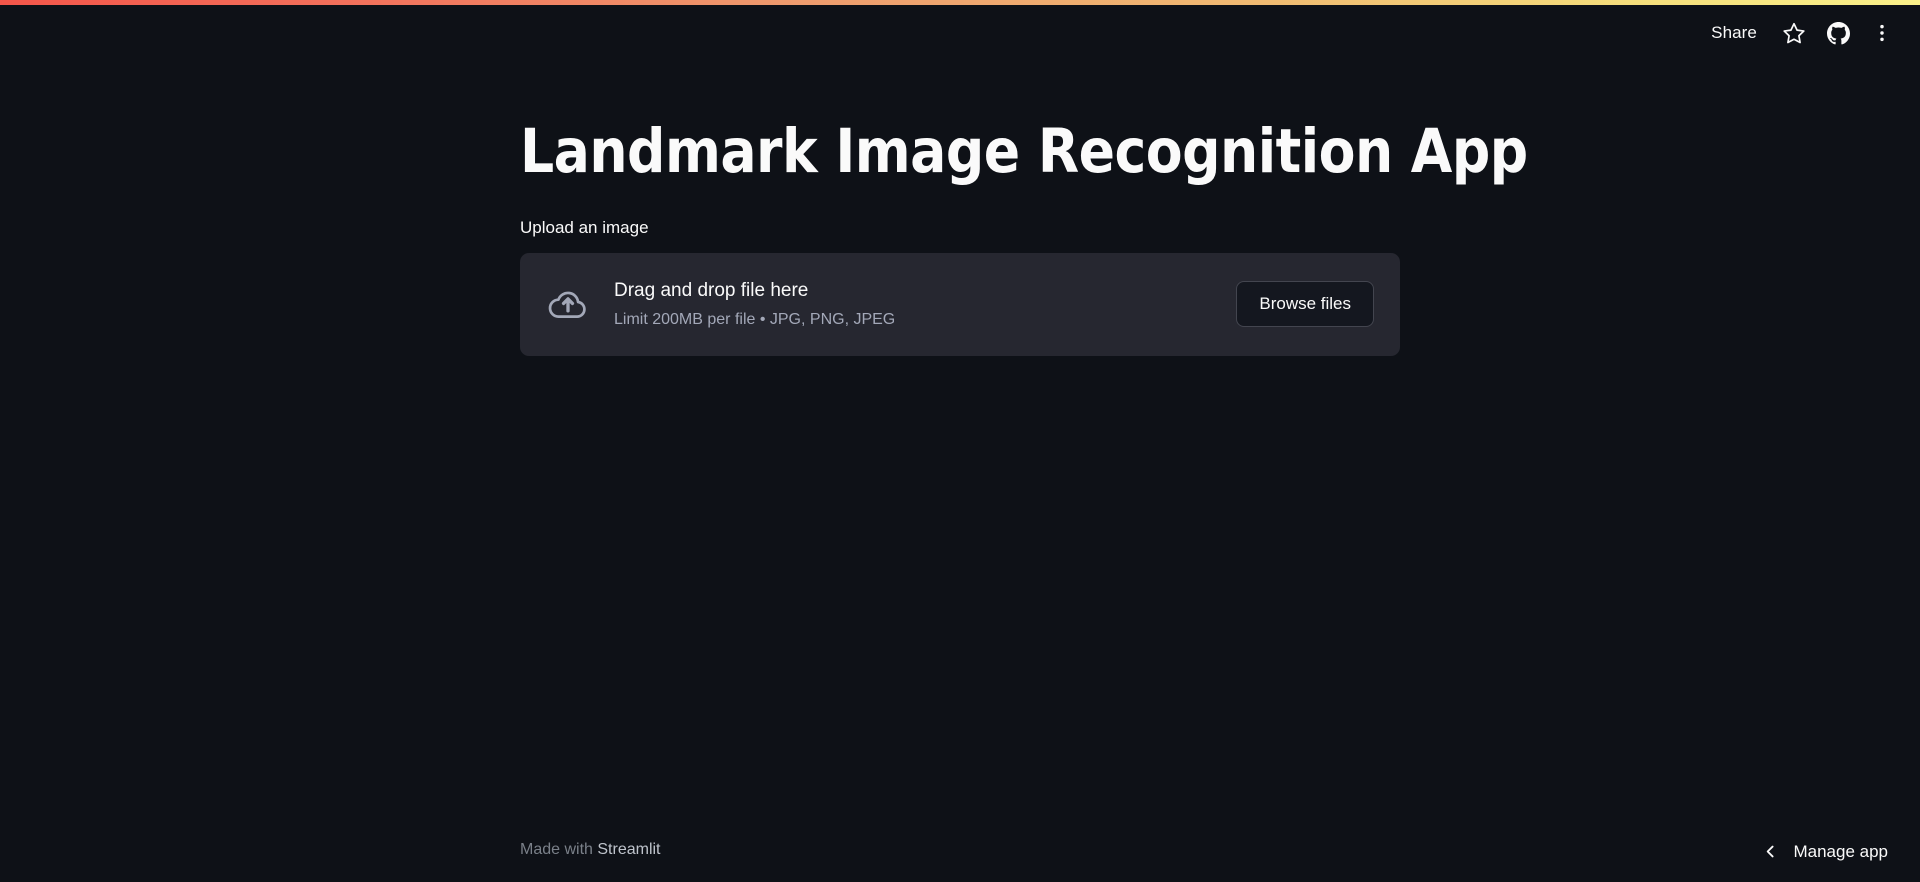  I want to click on cloud-upload-icon, so click(568, 304).